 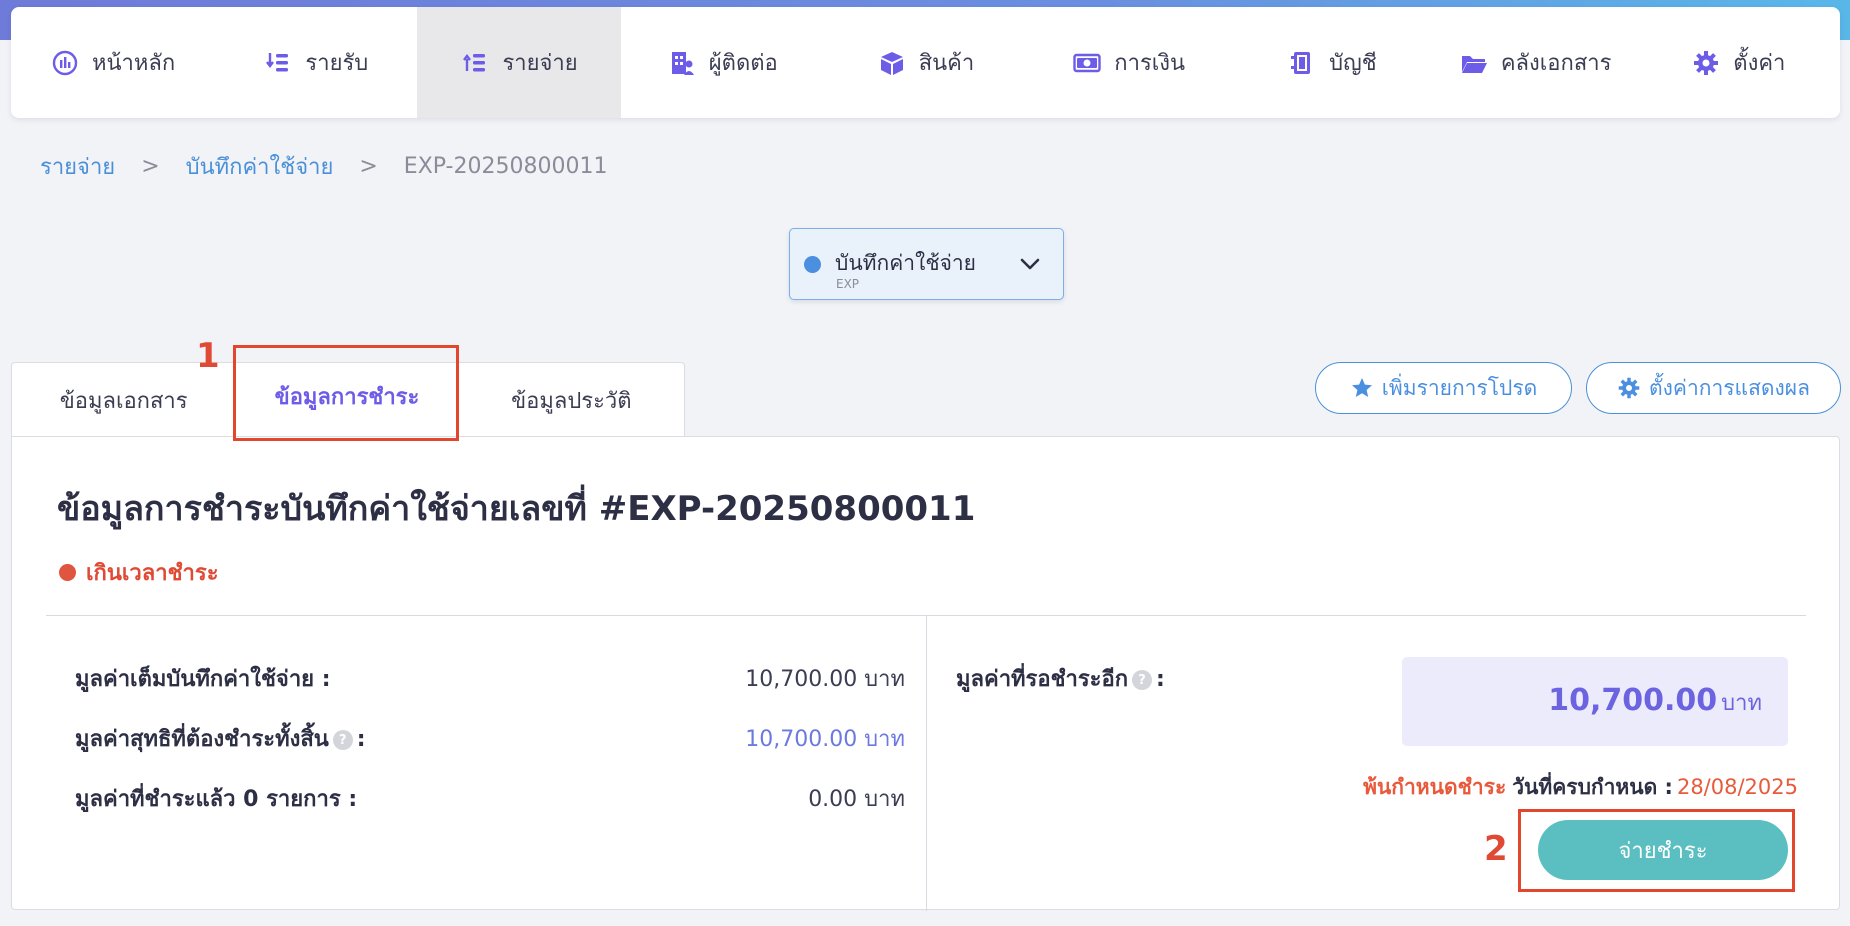 I want to click on nav-label: คลังเอกสาร, so click(x=1556, y=63).